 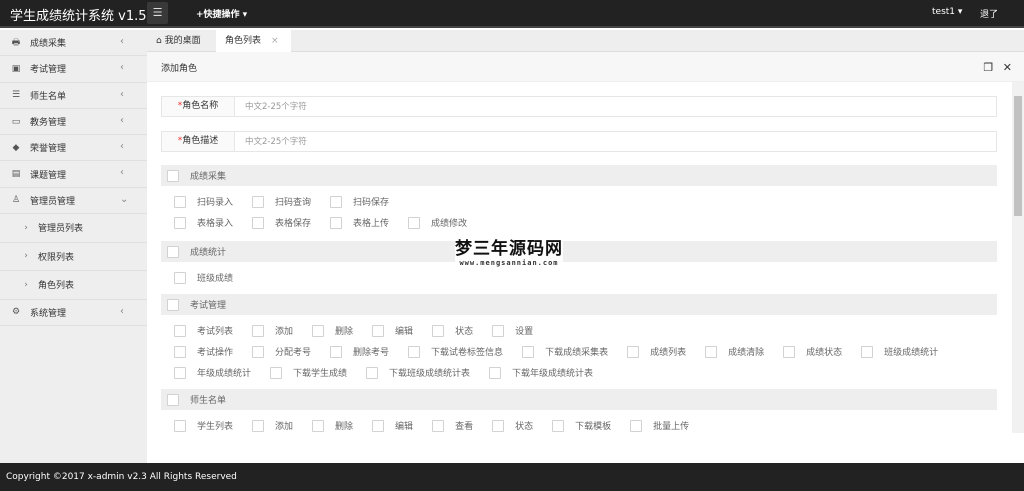 What do you see at coordinates (253, 41) in the screenshot?
I see `tab-role-list: 角色列表 ×` at bounding box center [253, 41].